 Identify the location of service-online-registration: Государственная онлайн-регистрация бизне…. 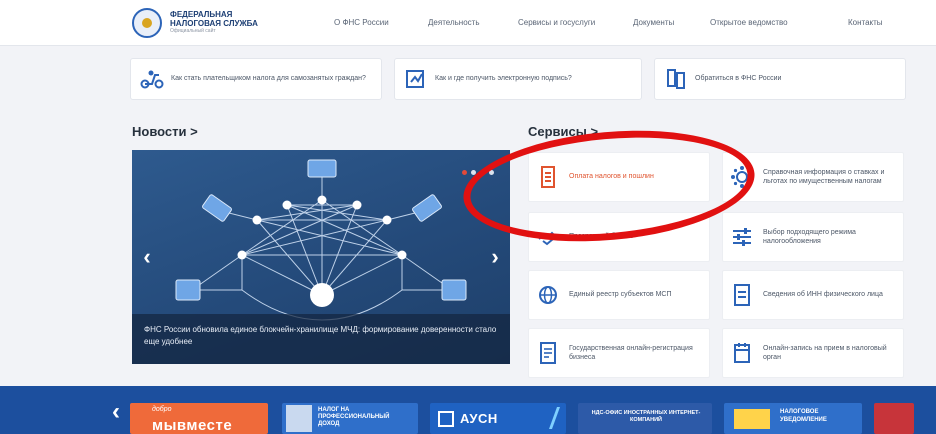
(619, 353).